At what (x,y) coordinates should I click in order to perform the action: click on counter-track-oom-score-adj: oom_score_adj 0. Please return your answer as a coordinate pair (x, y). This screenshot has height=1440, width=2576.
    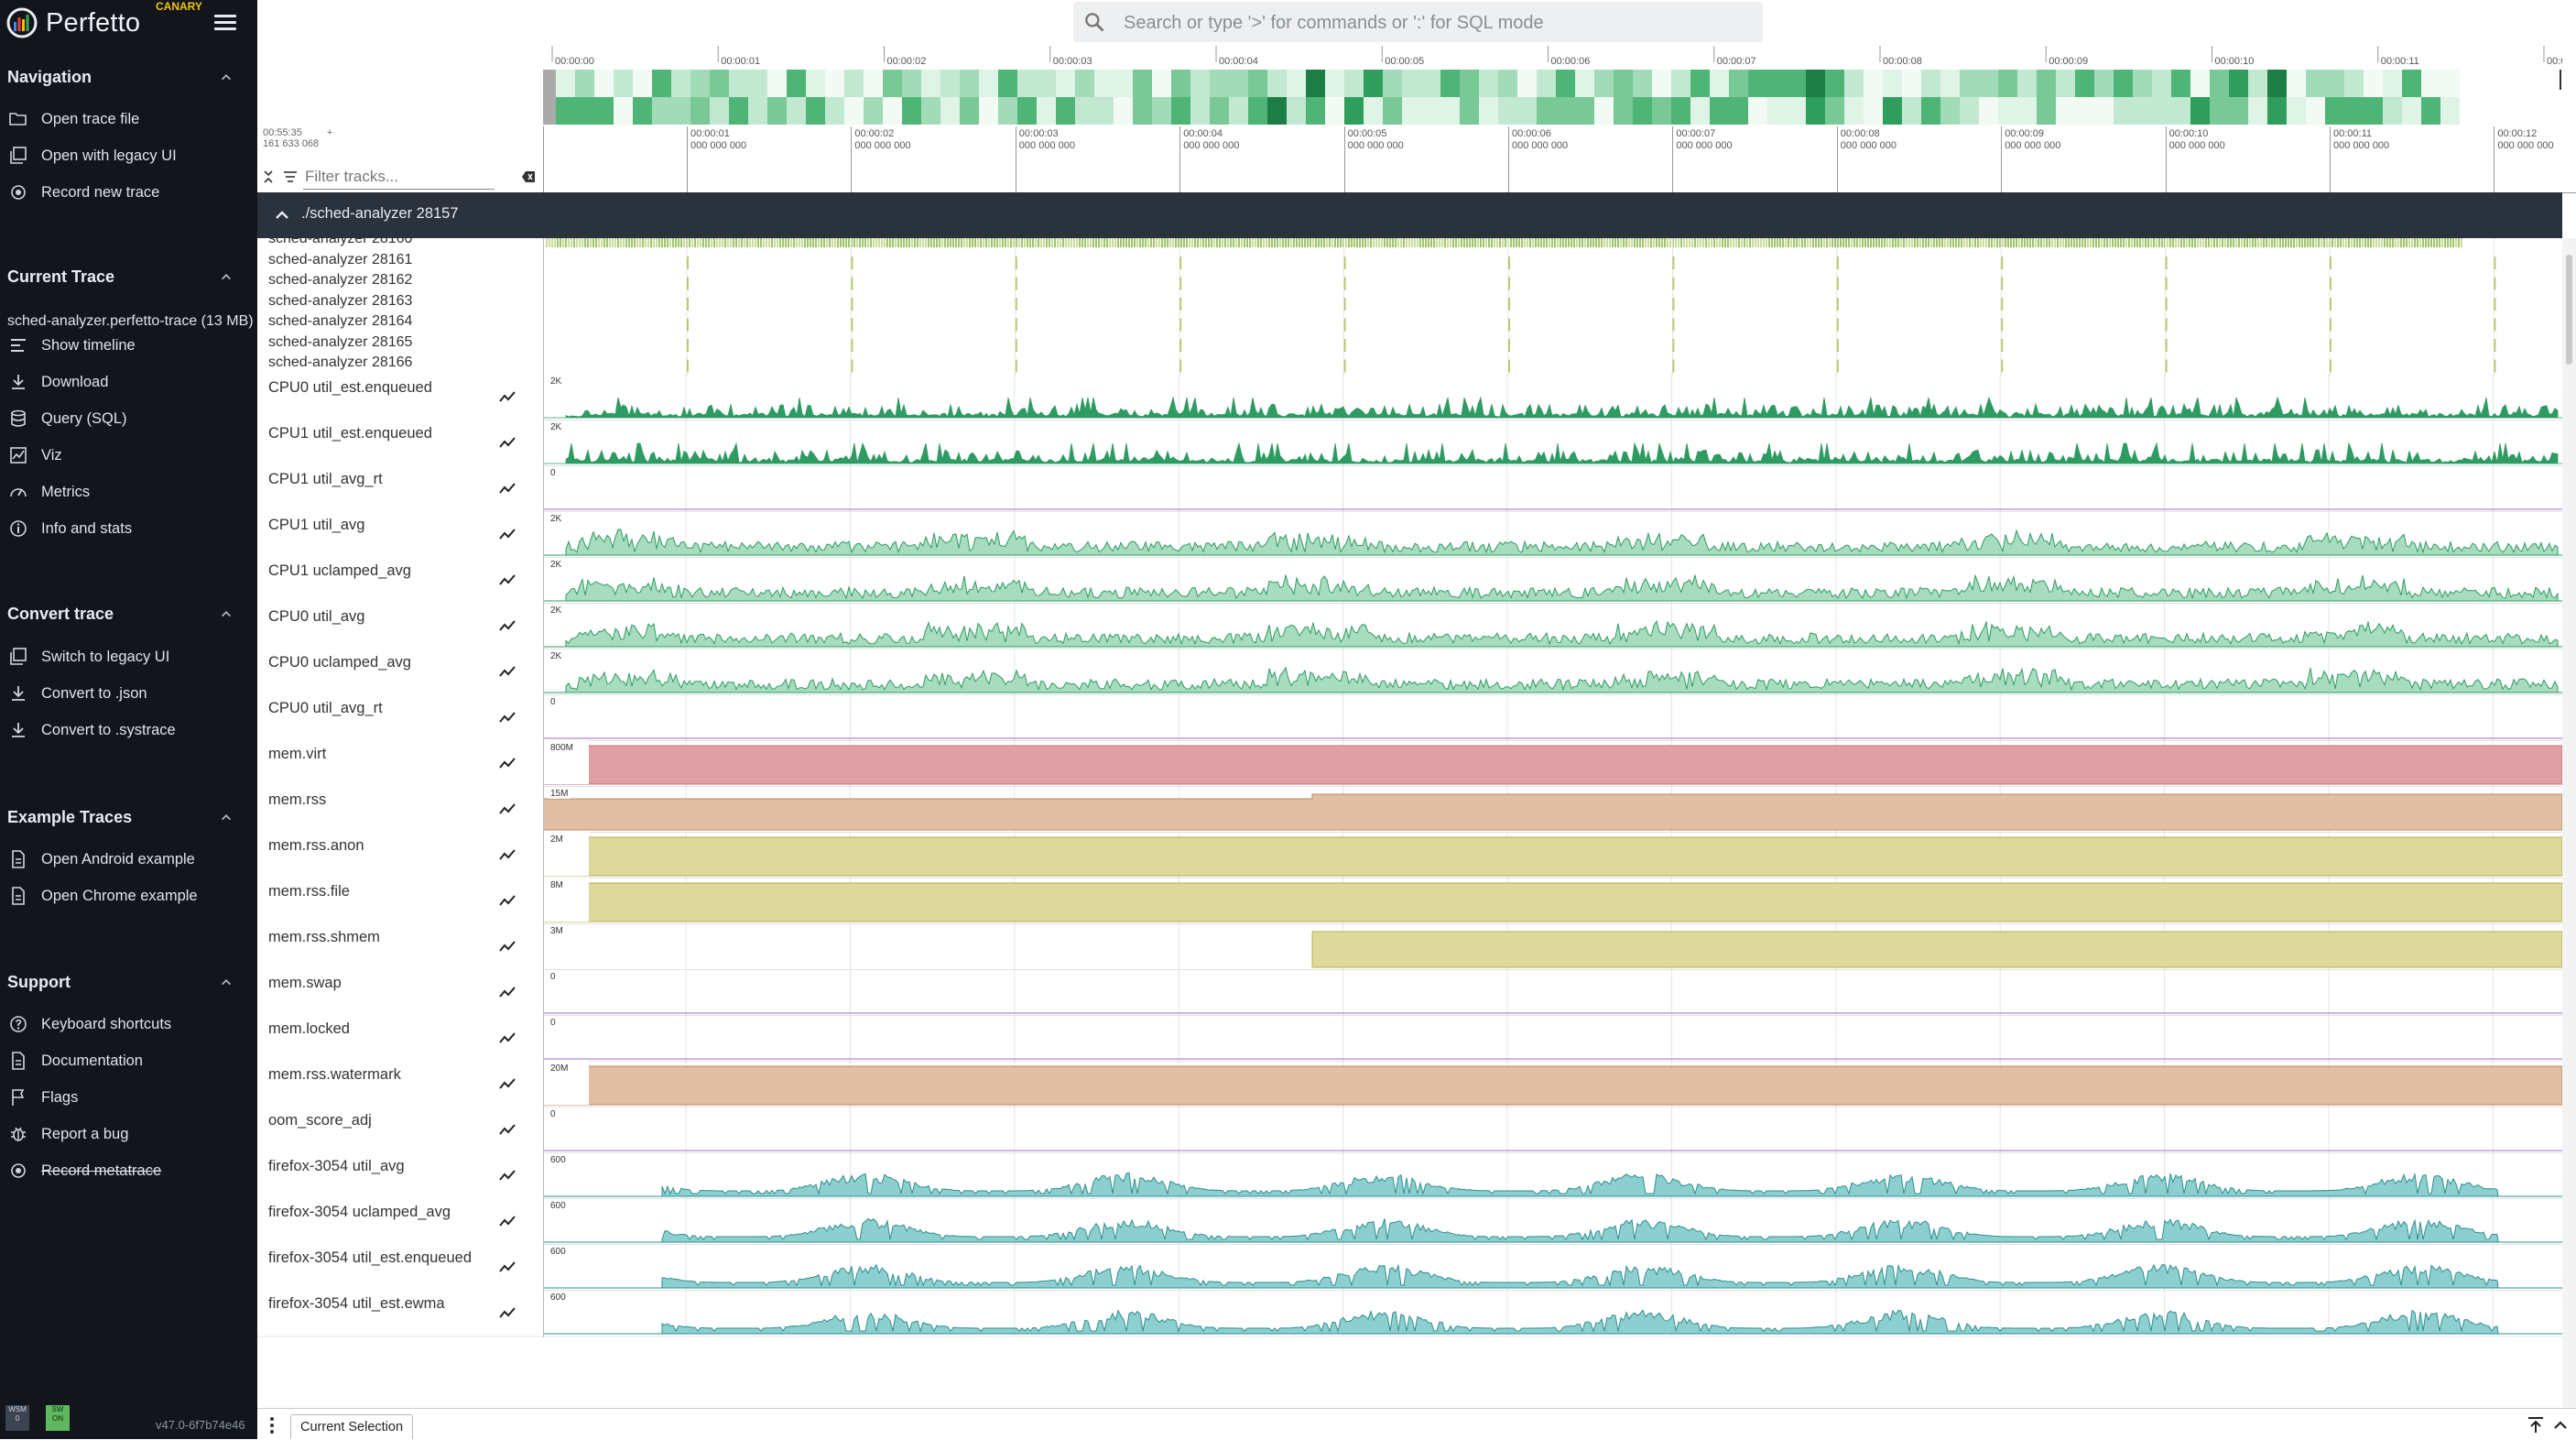
    Looking at the image, I should click on (1409, 1130).